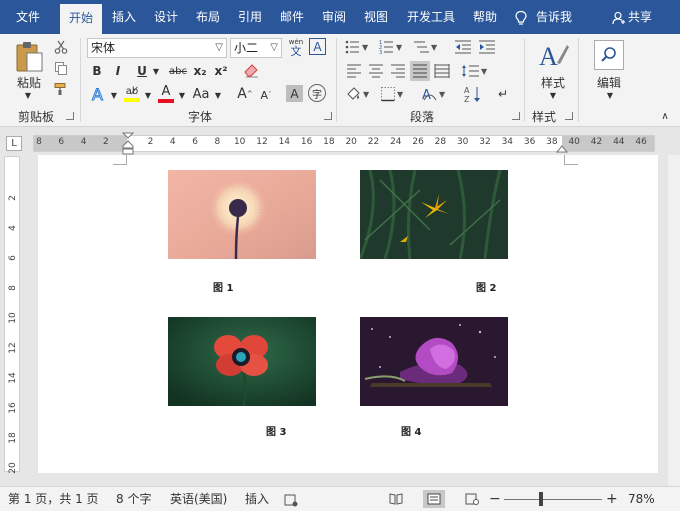 The height and width of the screenshot is (511, 680). Describe the element at coordinates (665, 116) in the screenshot. I see `collapse-ribbon-icon: ∧` at that location.